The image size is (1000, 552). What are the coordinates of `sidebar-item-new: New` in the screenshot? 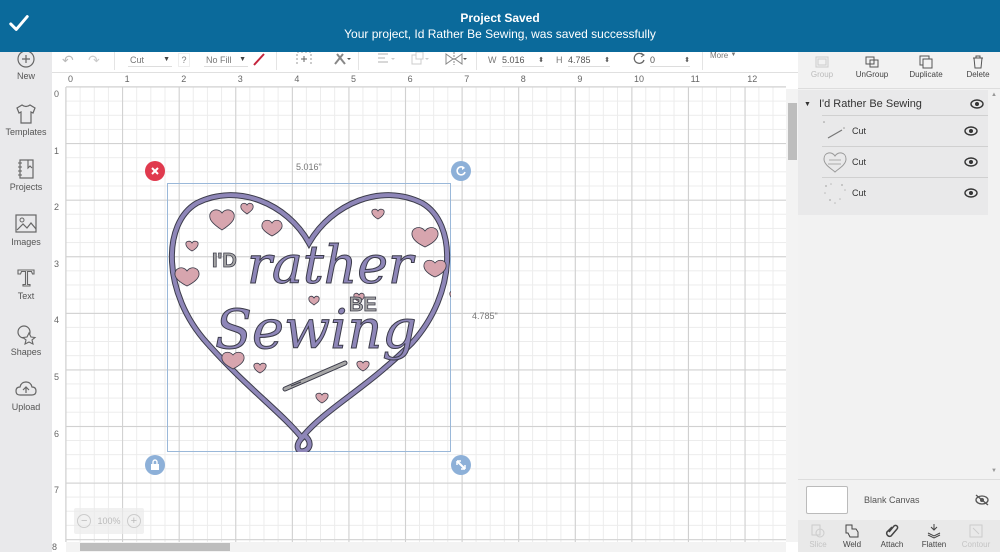 It's located at (26, 65).